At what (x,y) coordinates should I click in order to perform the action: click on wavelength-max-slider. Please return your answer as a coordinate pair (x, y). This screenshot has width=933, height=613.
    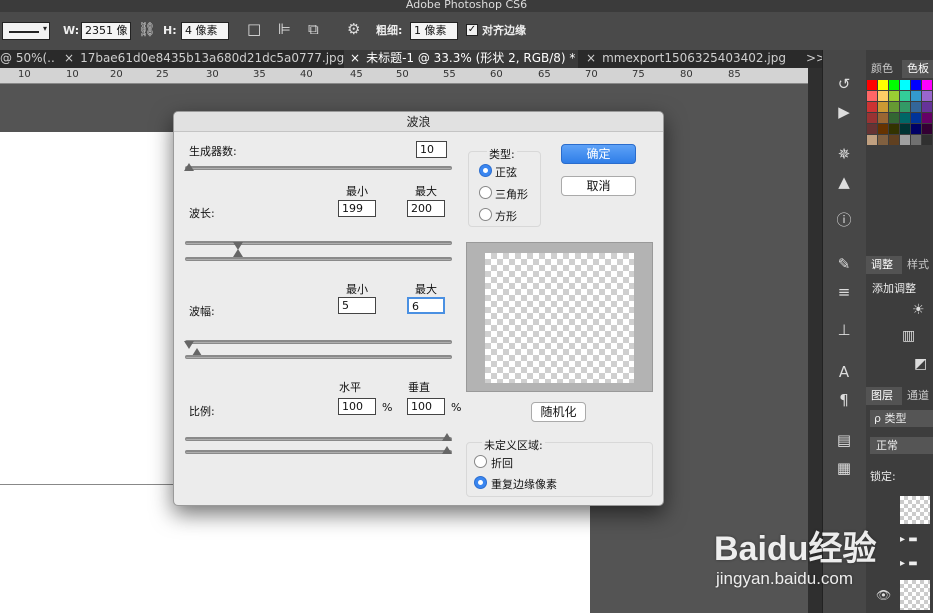
    Looking at the image, I should click on (318, 259).